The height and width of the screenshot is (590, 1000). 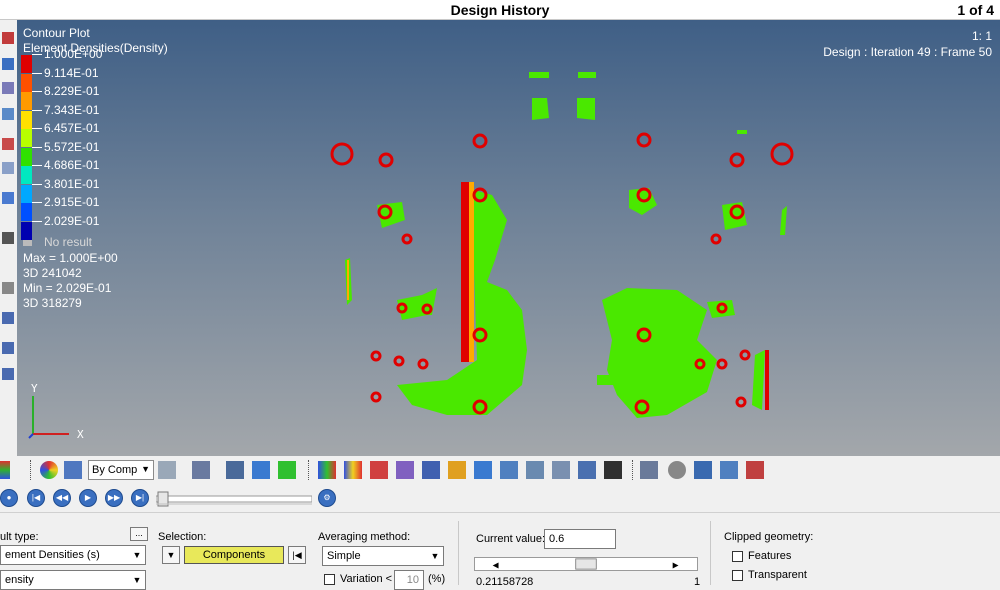 What do you see at coordinates (755, 470) in the screenshot?
I see `chart-icon` at bounding box center [755, 470].